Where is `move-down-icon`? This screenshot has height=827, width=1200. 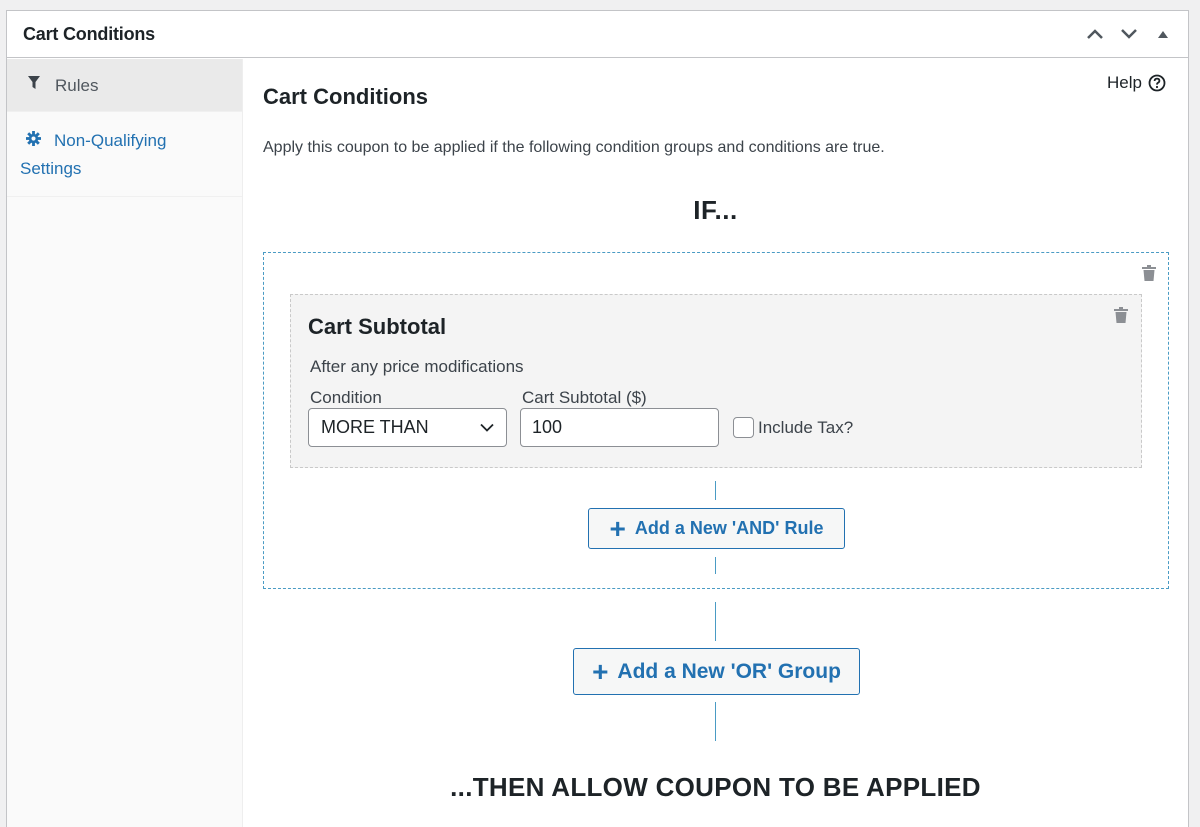
move-down-icon is located at coordinates (1129, 34).